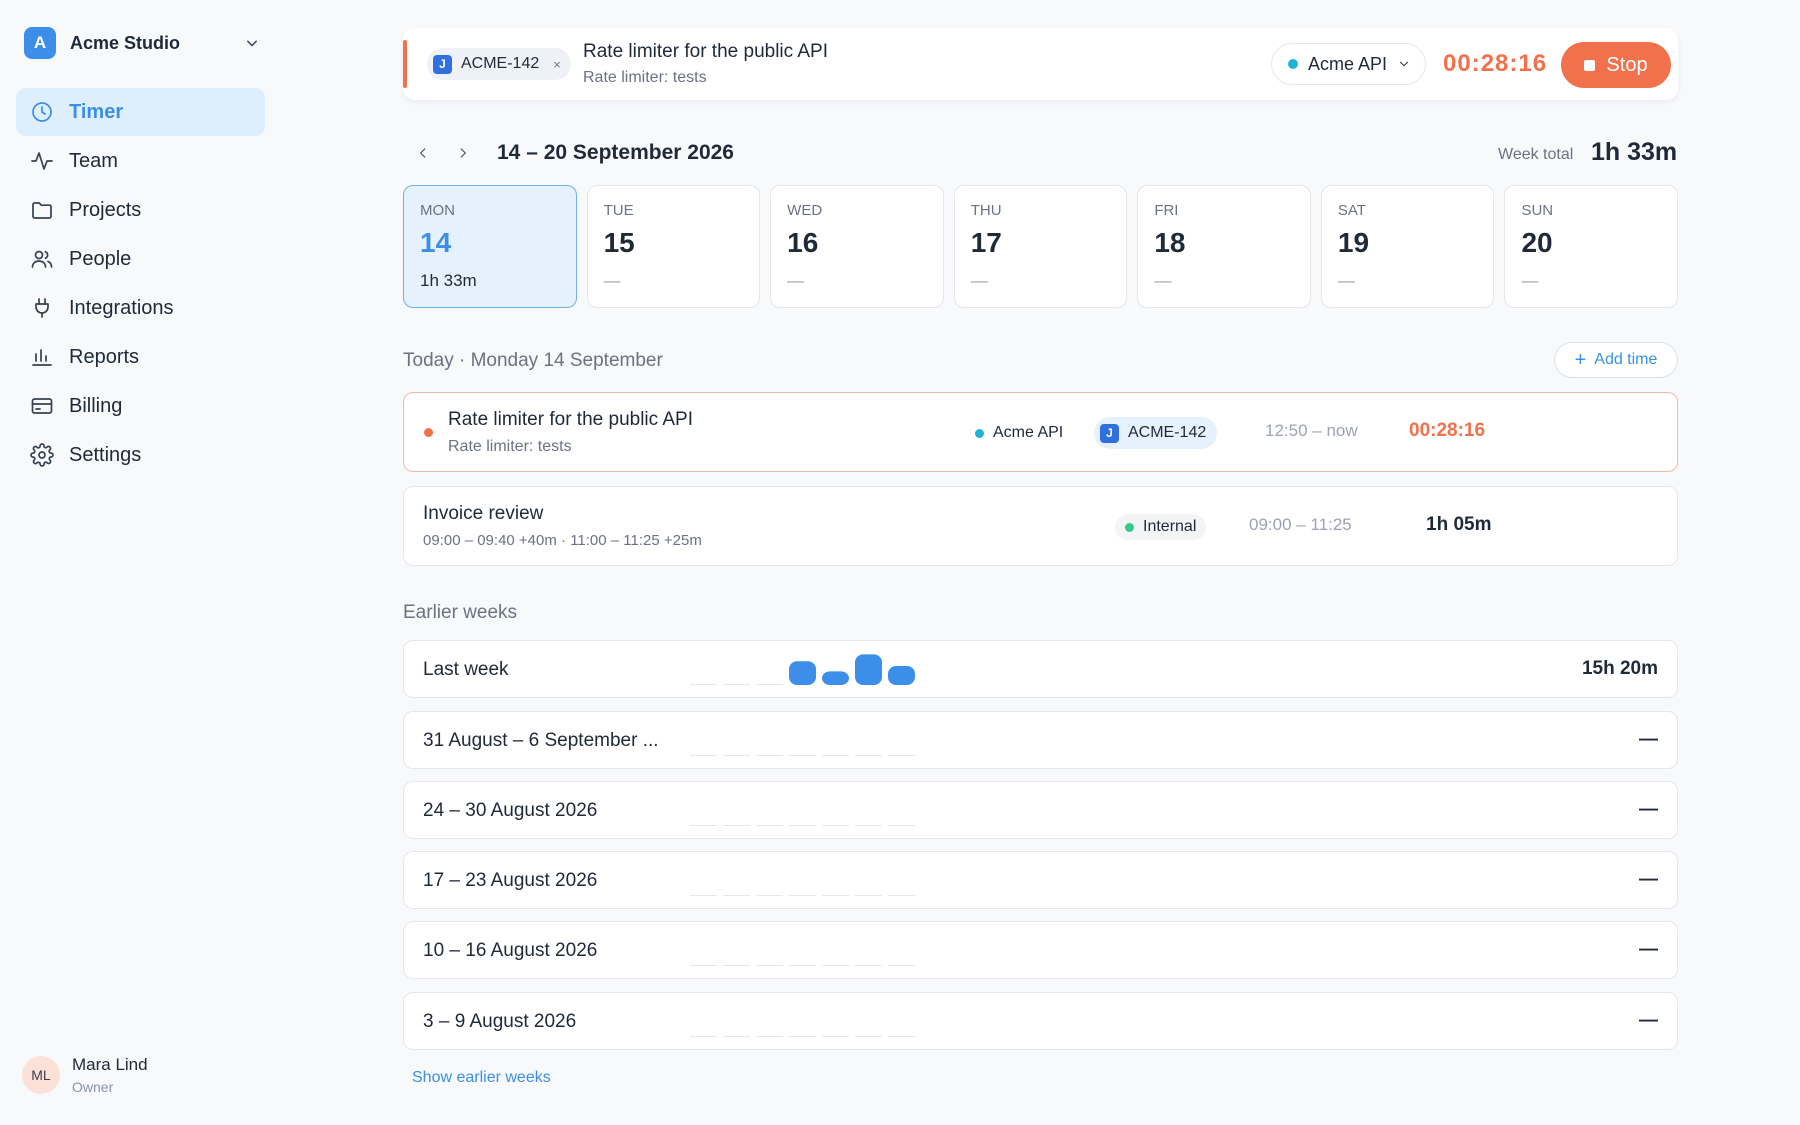  I want to click on workspace-name: Acme Studio, so click(125, 42).